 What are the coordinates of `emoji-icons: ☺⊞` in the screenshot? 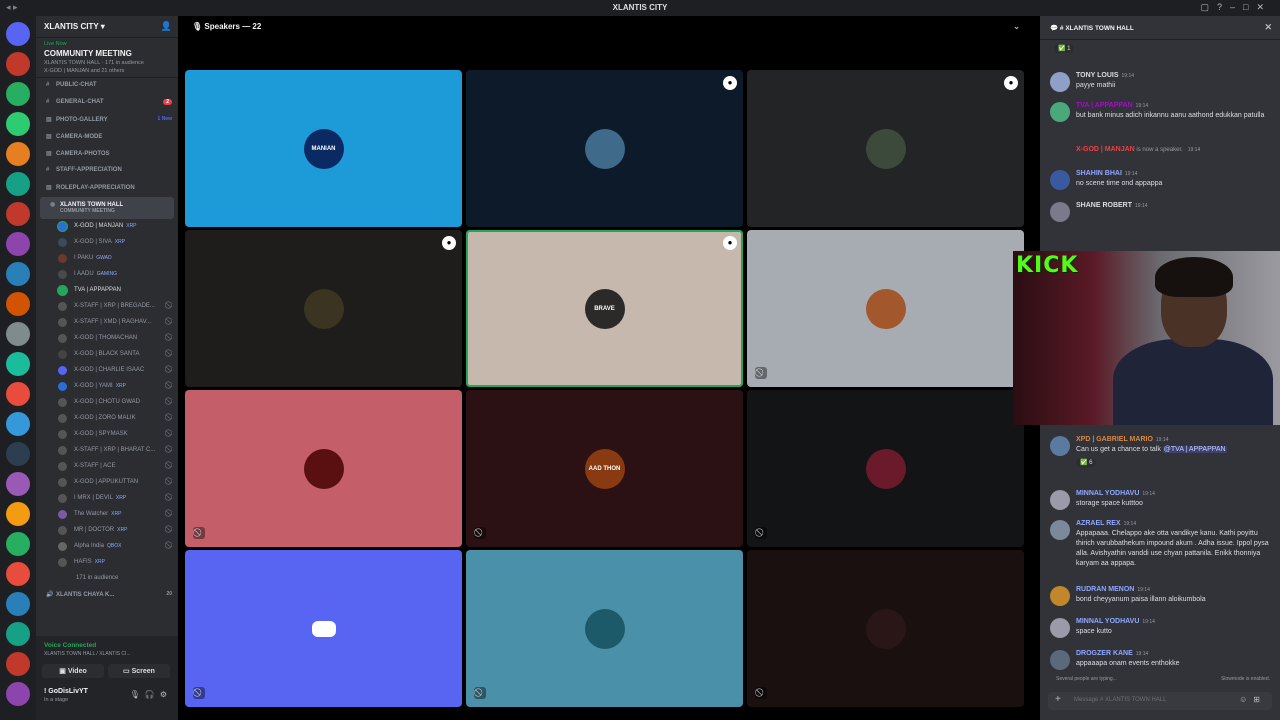 It's located at (1252, 699).